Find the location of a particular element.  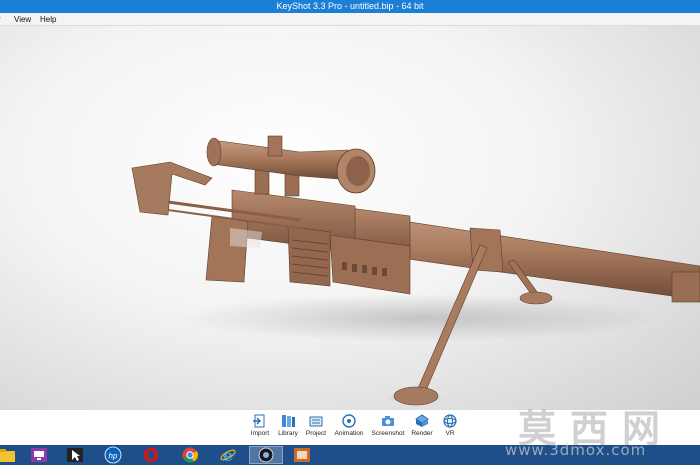

taskbar-keyshot is located at coordinates (266, 455).